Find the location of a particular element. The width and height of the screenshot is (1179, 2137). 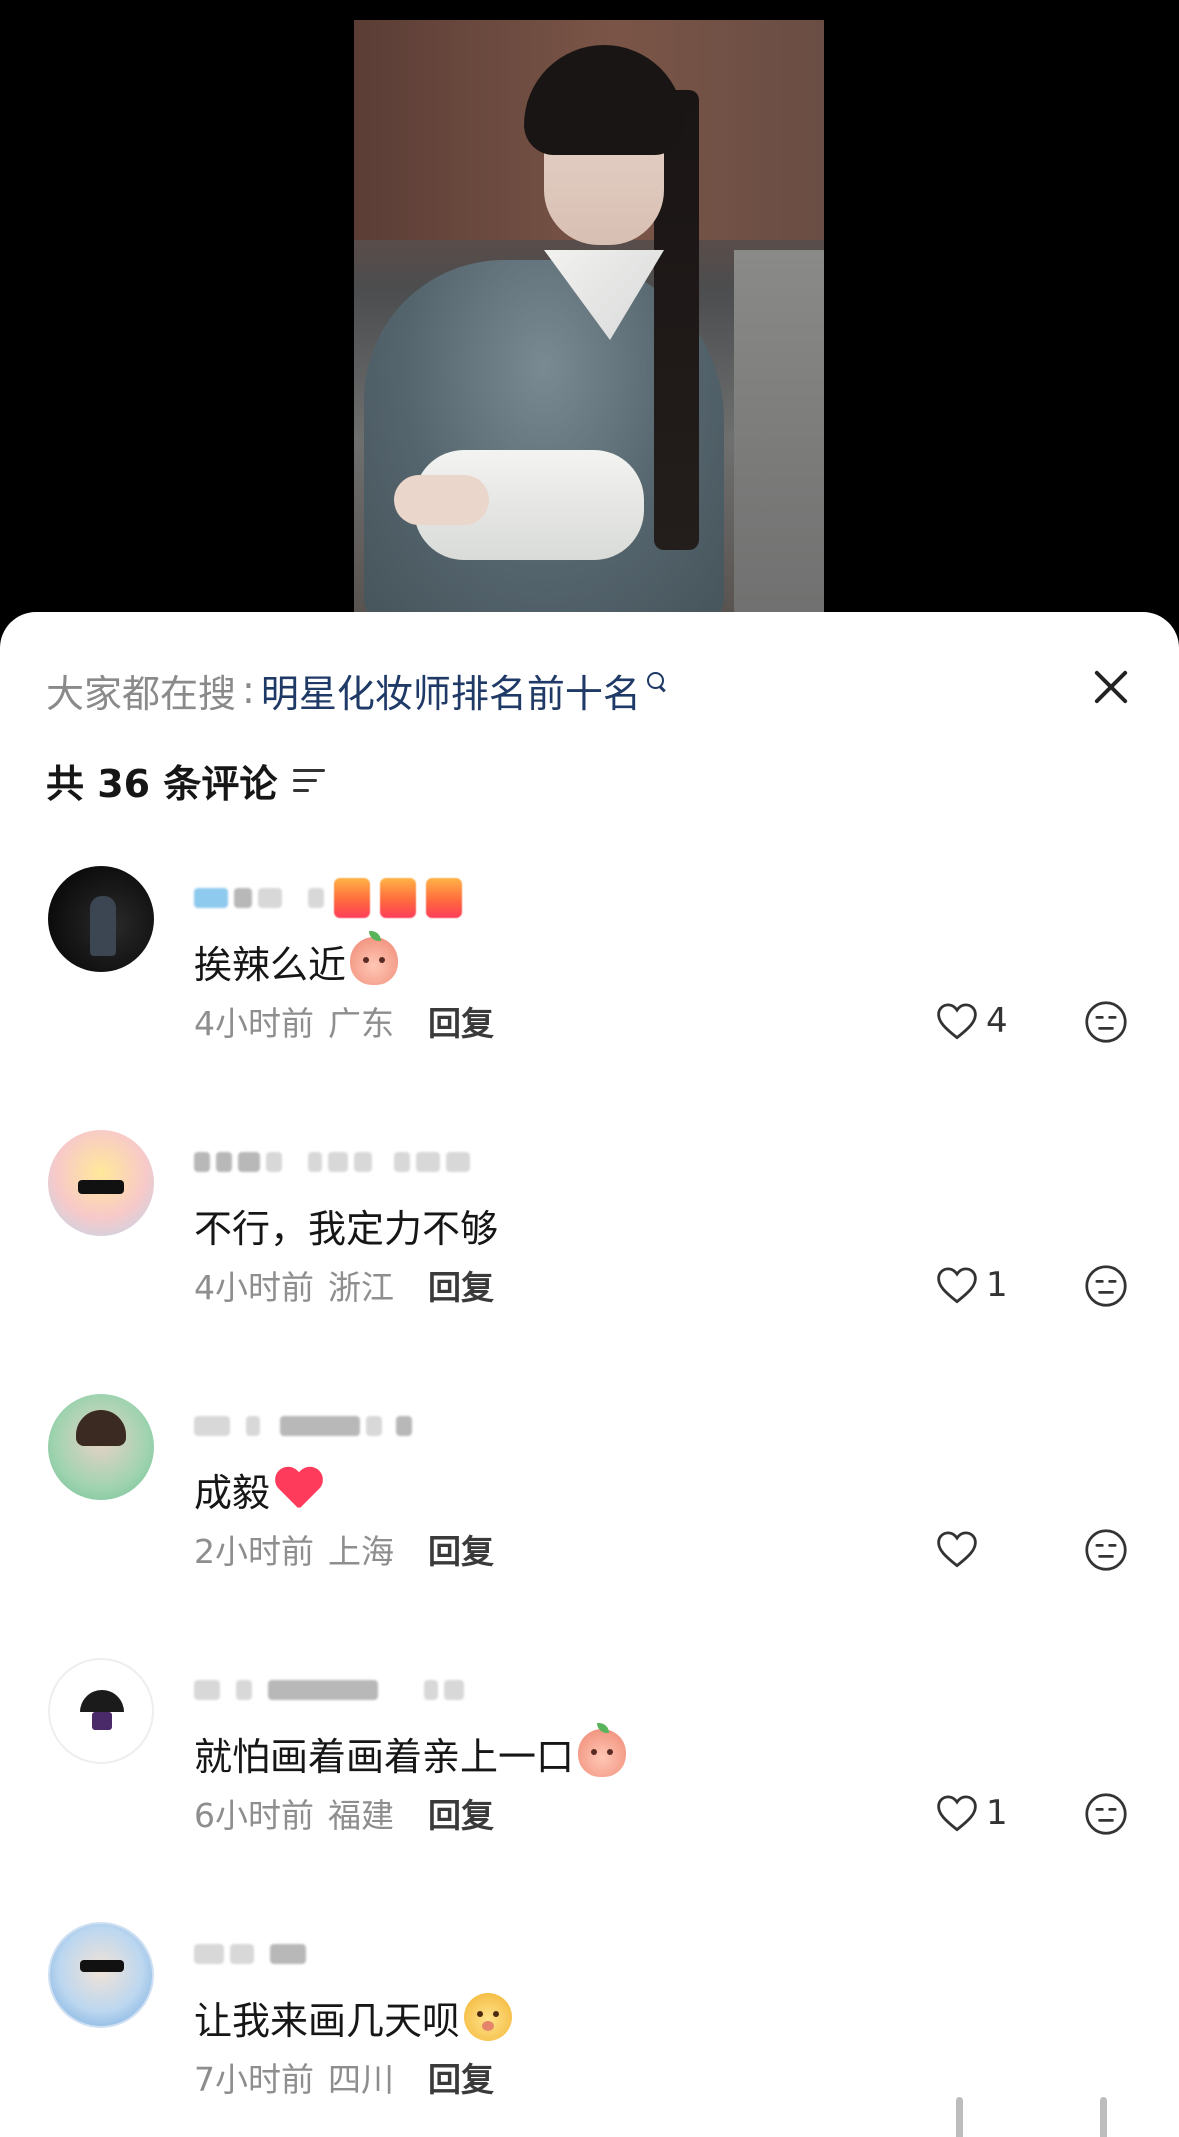

comment-text-row: 不行，我定力不够 is located at coordinates (346, 1225).